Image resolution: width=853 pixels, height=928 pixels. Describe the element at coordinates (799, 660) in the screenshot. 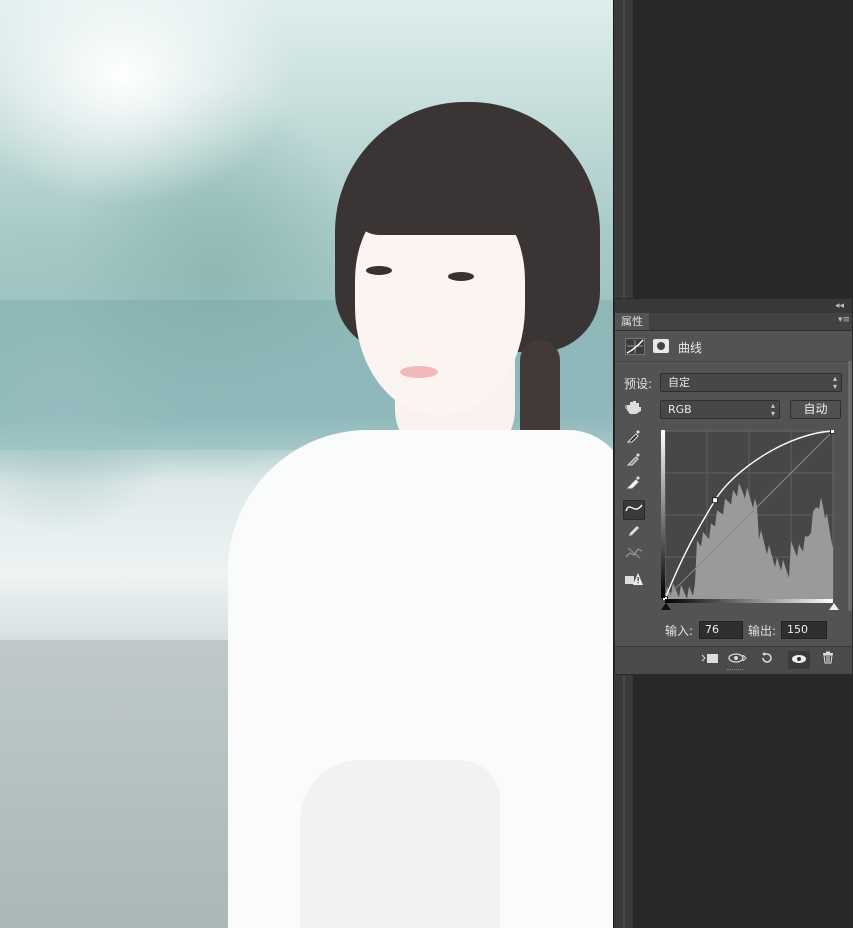

I see `visibility-eye-icon` at that location.